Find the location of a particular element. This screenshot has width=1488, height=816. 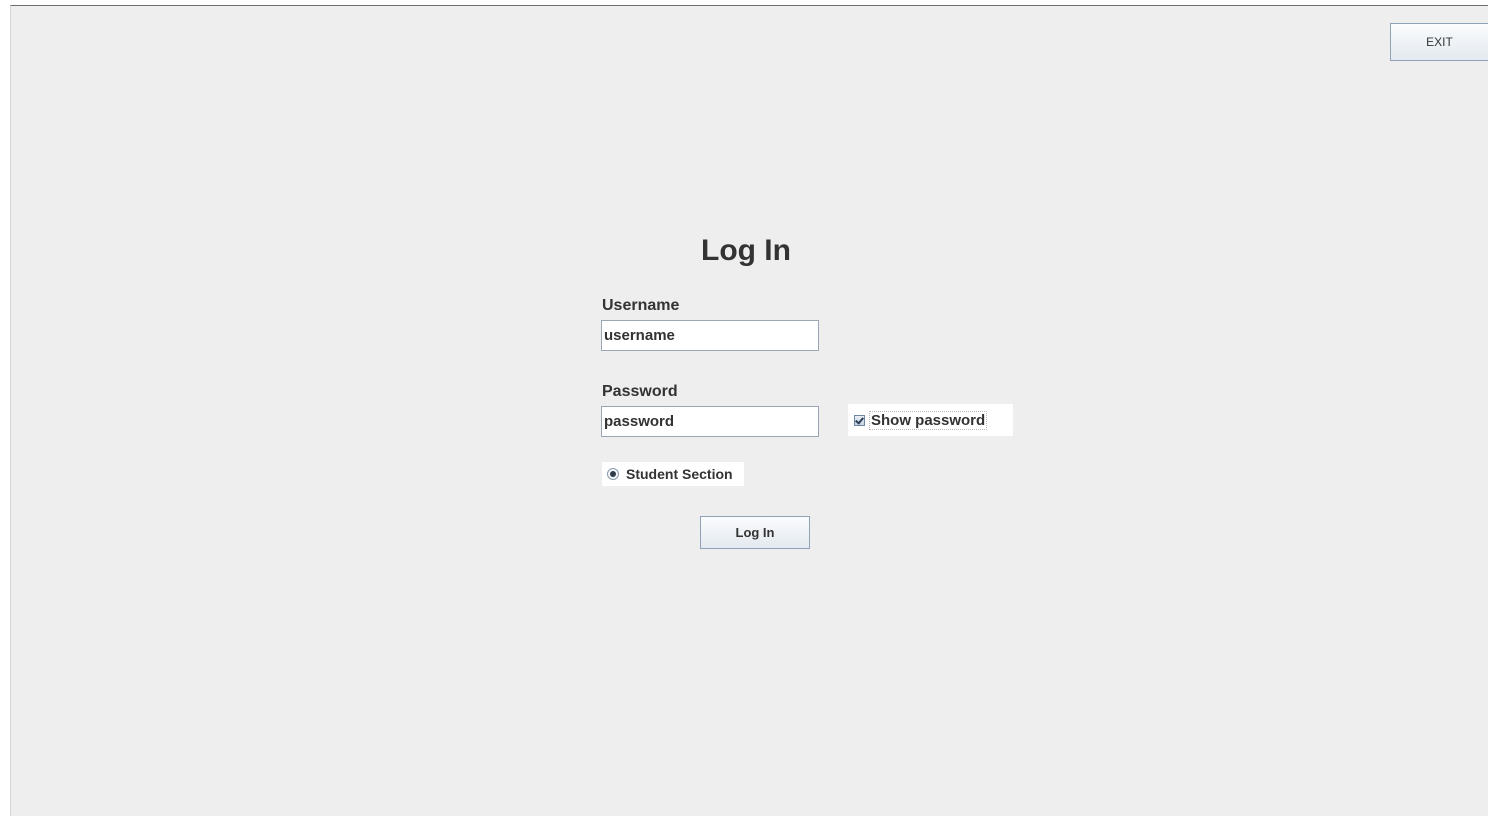

show-password-label: Show password is located at coordinates (928, 420).